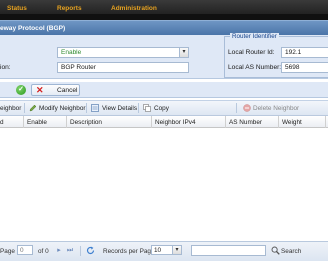 The width and height of the screenshot is (328, 264). I want to click on pager-separator, so click(80, 251).